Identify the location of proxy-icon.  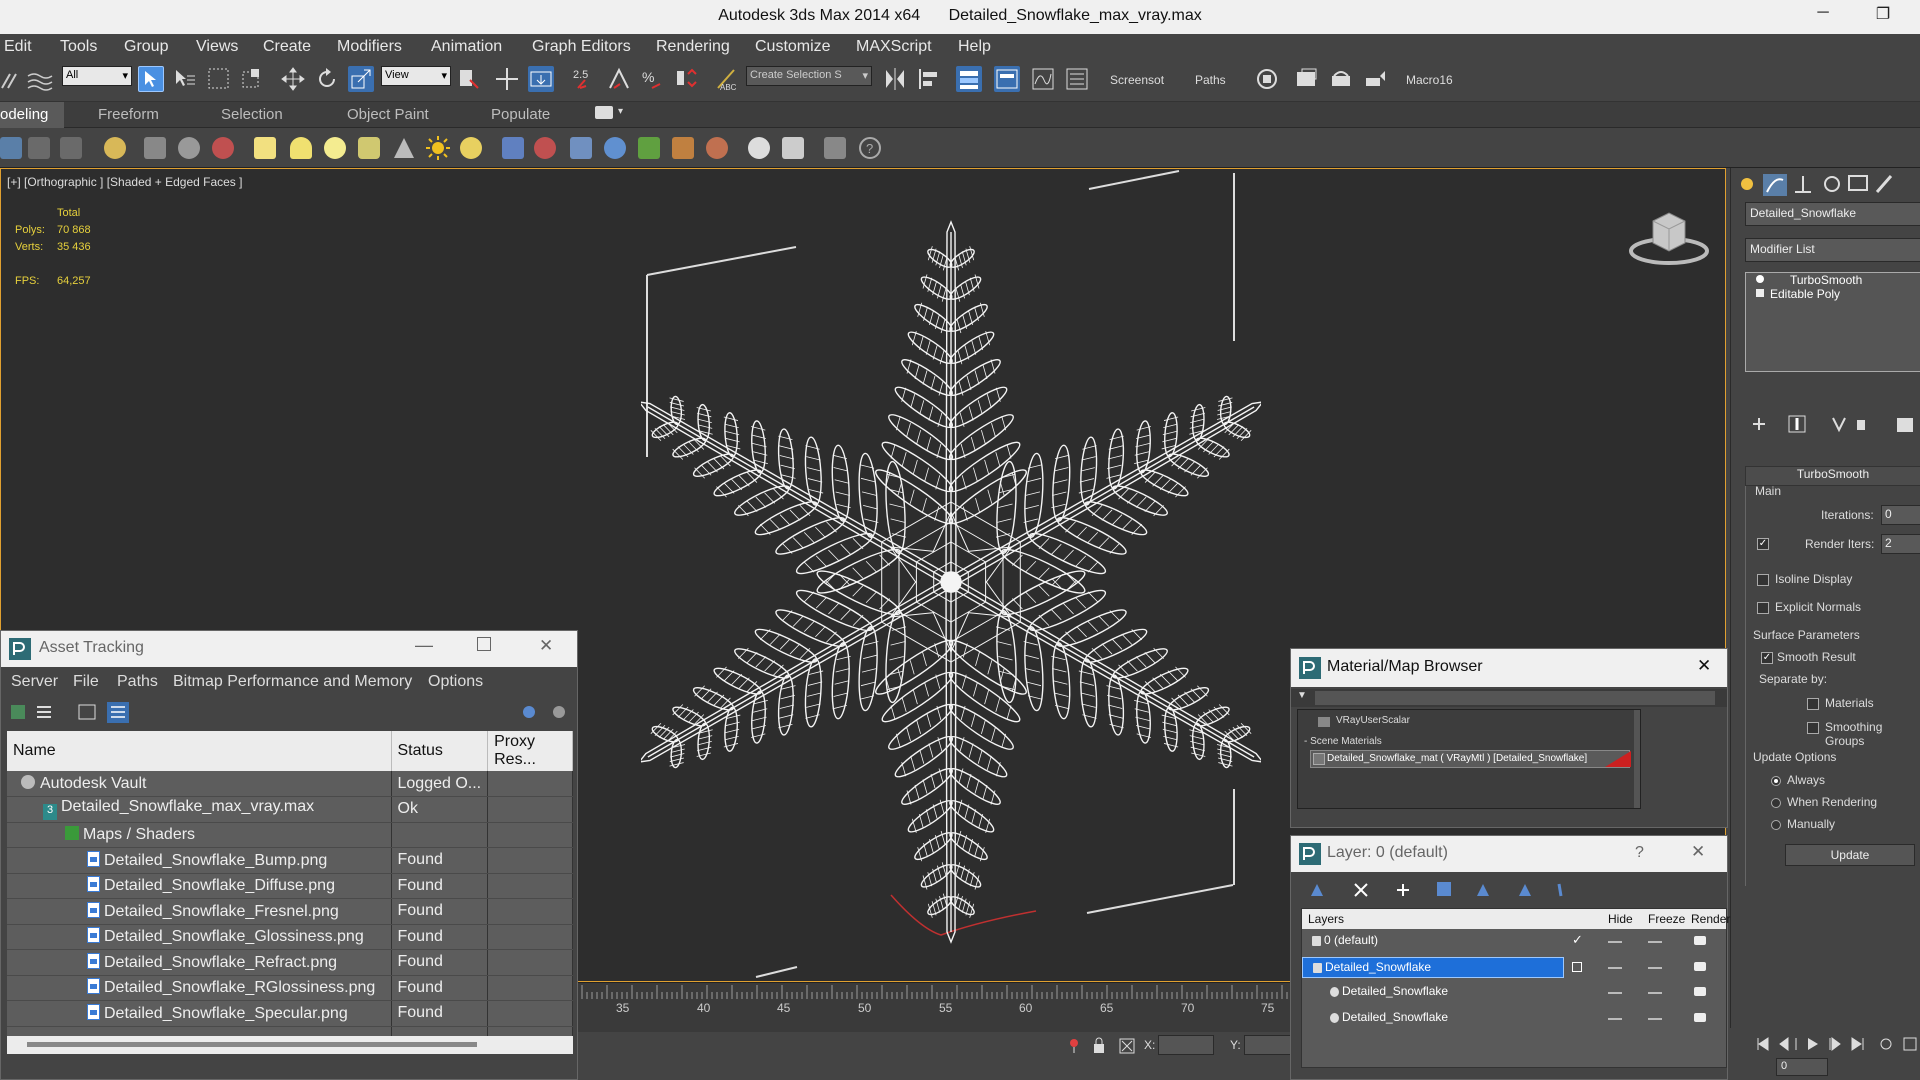
(545, 148).